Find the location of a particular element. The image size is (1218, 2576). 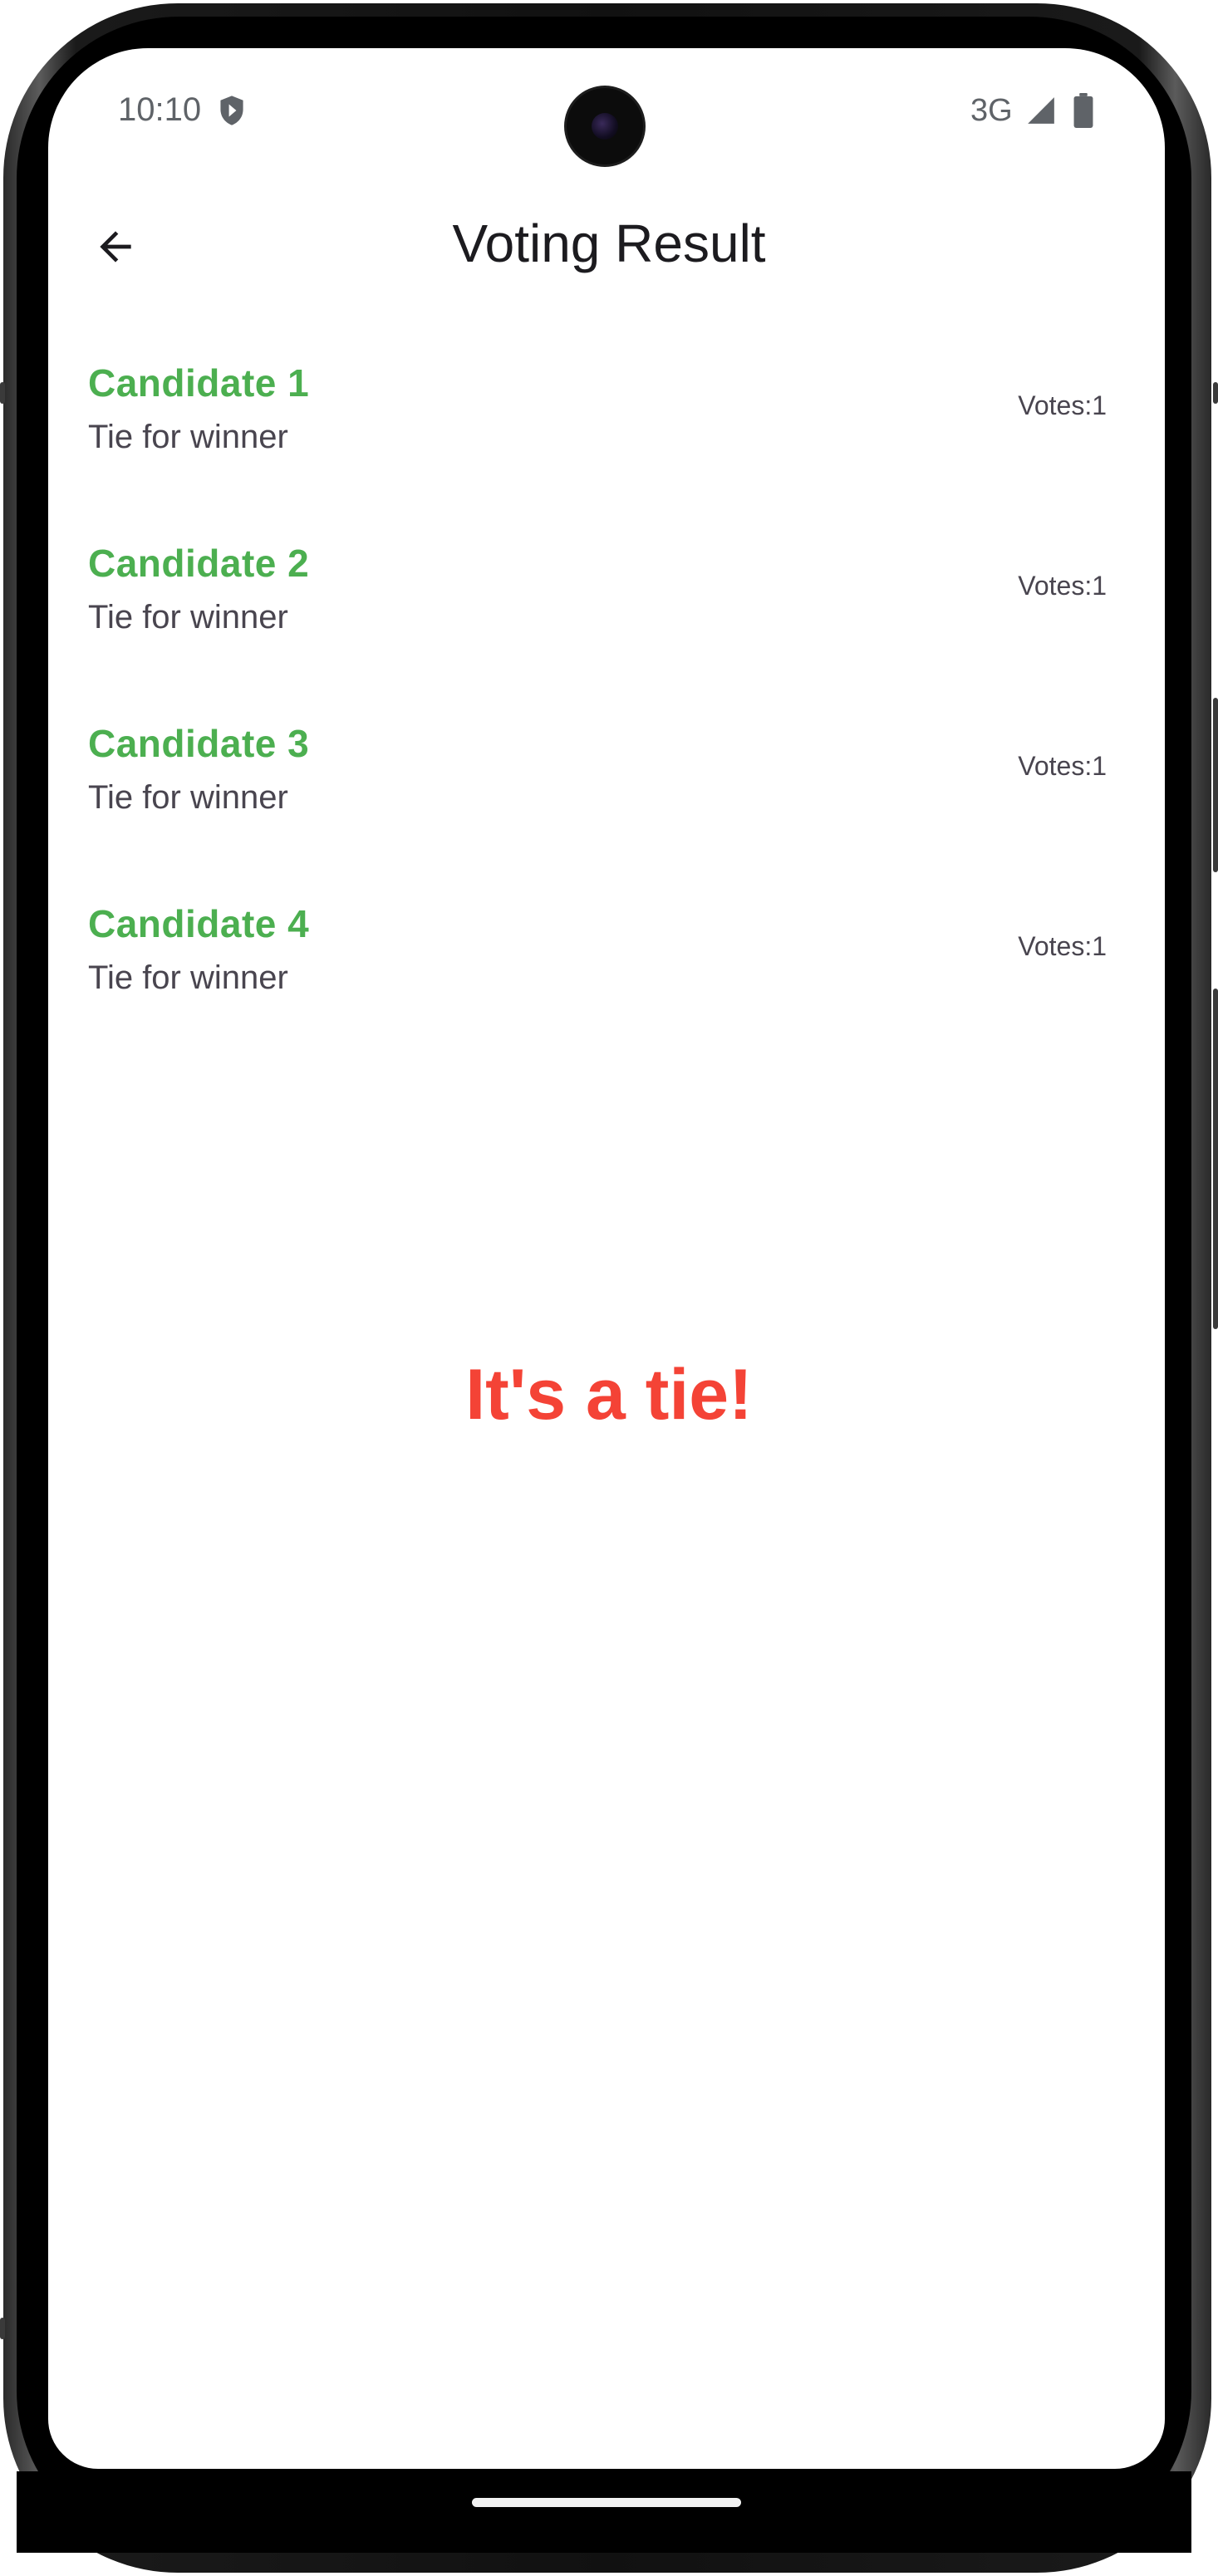

candidate-item: Candidate 1 Tie for winner Votes:1 is located at coordinates (597, 444).